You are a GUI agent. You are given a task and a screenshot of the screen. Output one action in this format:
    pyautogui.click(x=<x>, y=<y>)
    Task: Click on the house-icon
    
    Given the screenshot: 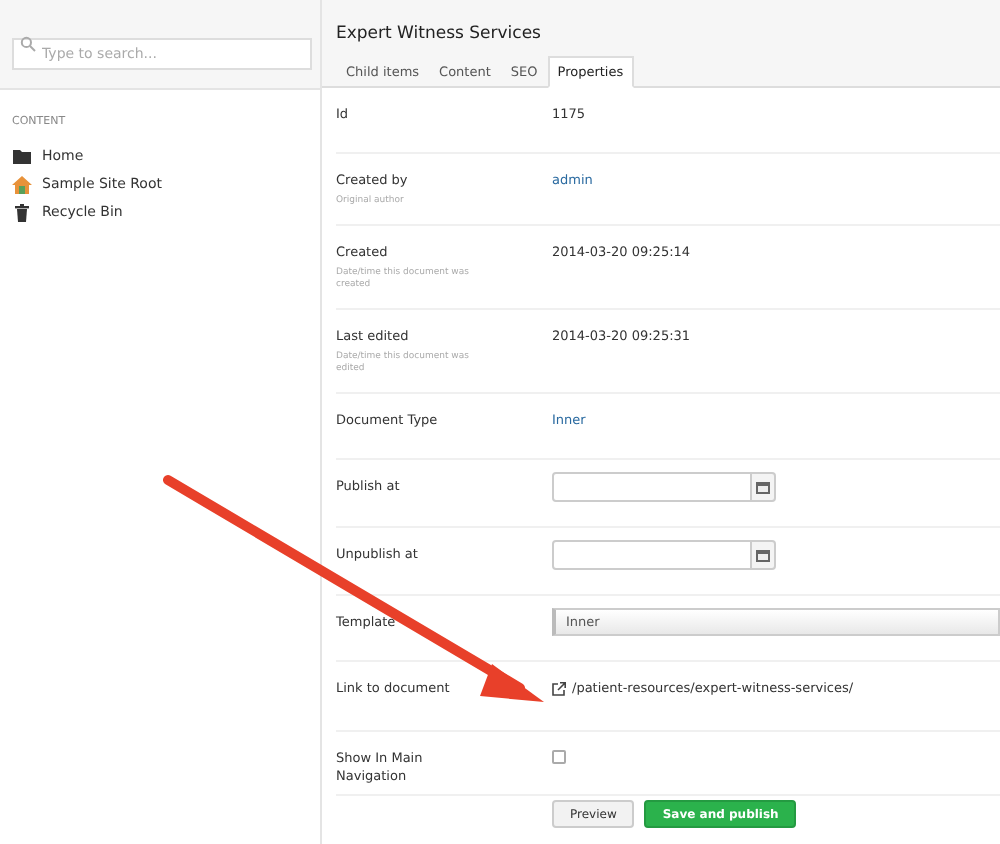 What is the action you would take?
    pyautogui.click(x=22, y=184)
    